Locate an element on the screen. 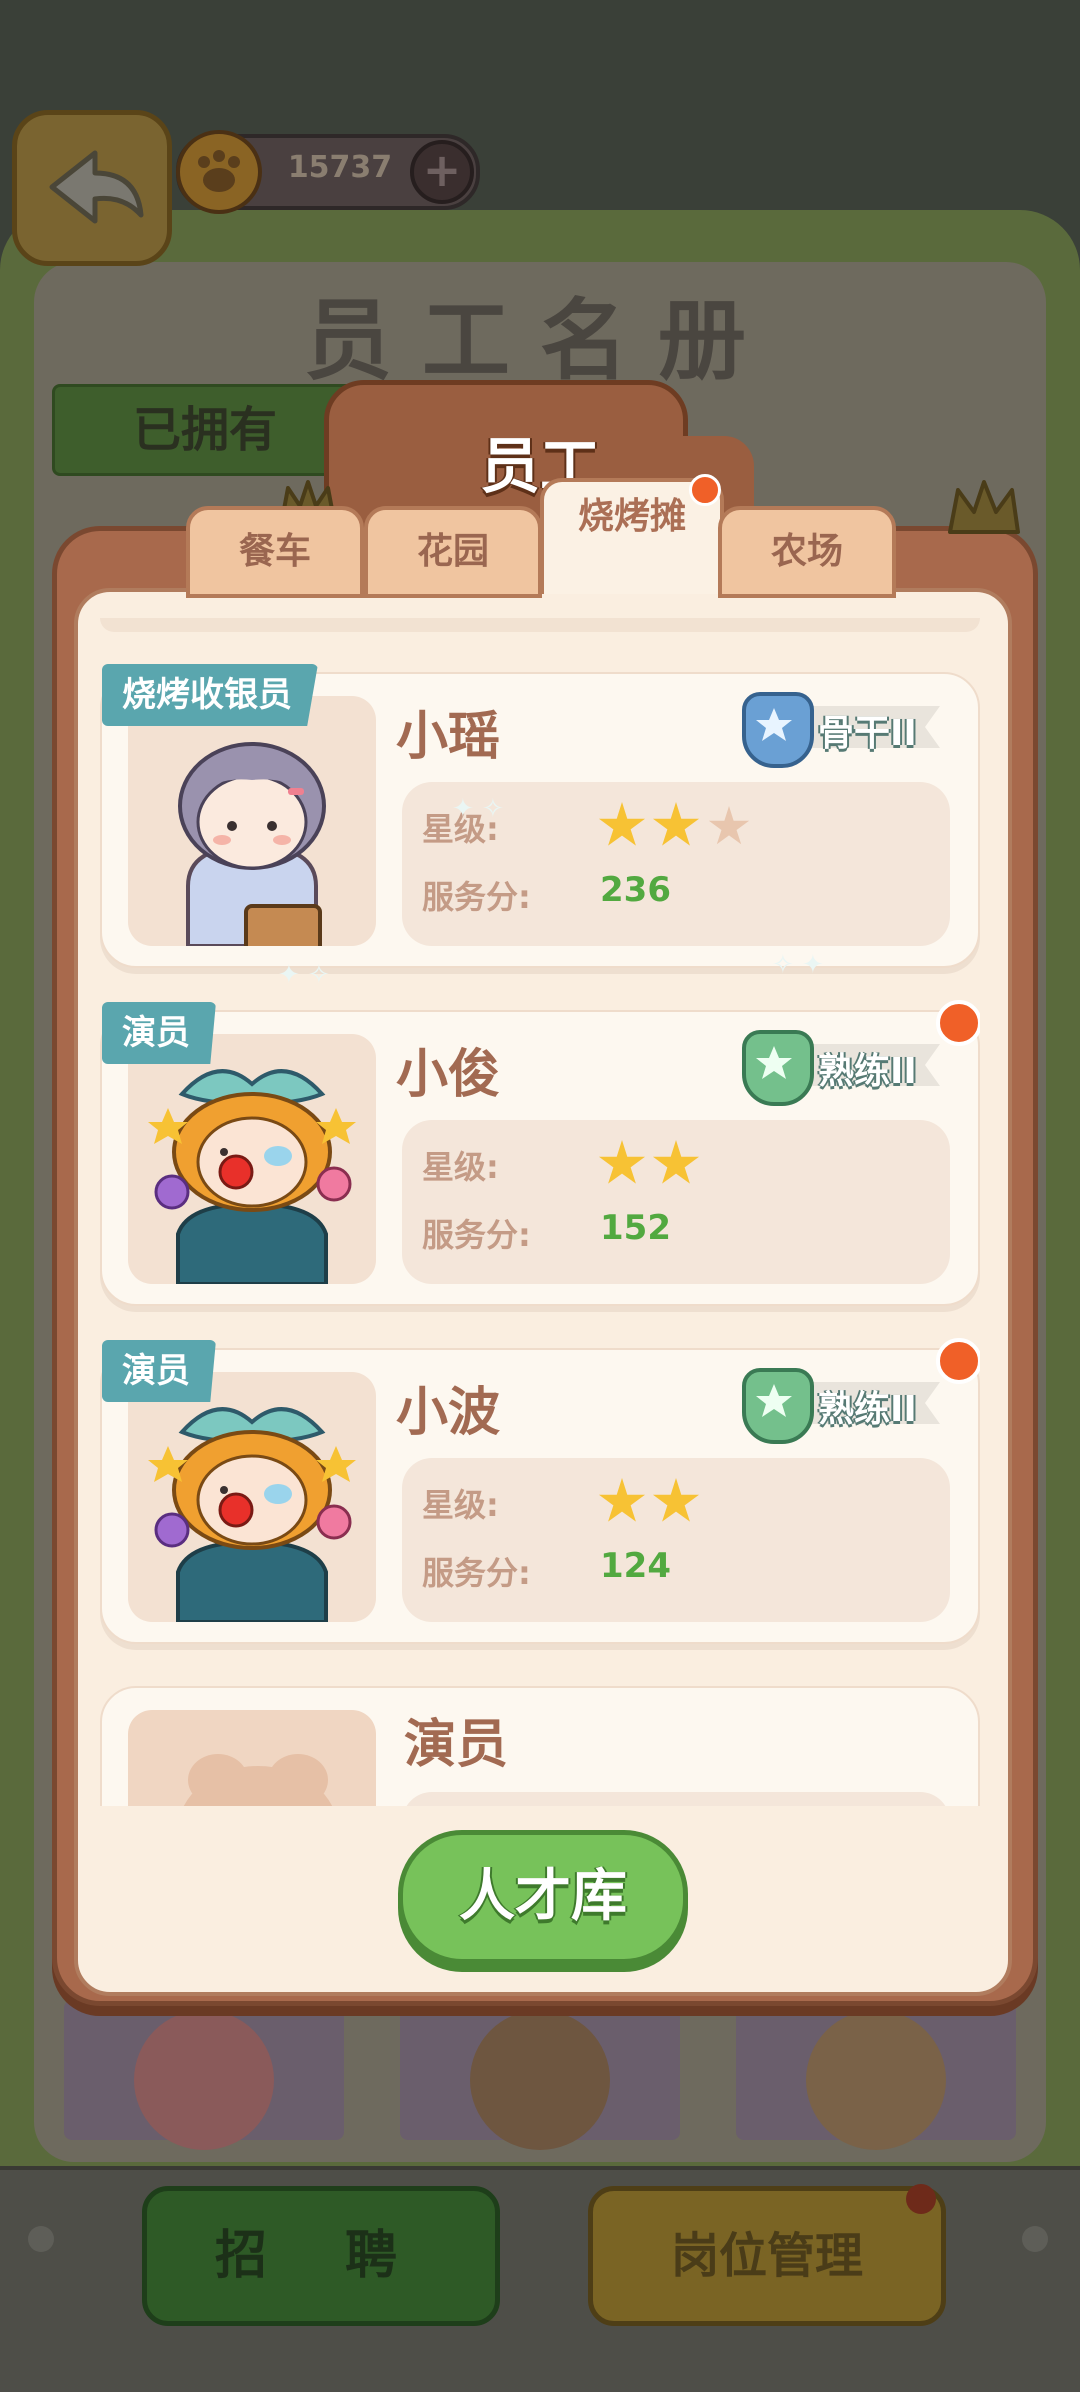 The width and height of the screenshot is (1080, 2392). staff-card: 演员 小波 熟练II 星级: 服务分: 124 is located at coordinates (540, 1491).